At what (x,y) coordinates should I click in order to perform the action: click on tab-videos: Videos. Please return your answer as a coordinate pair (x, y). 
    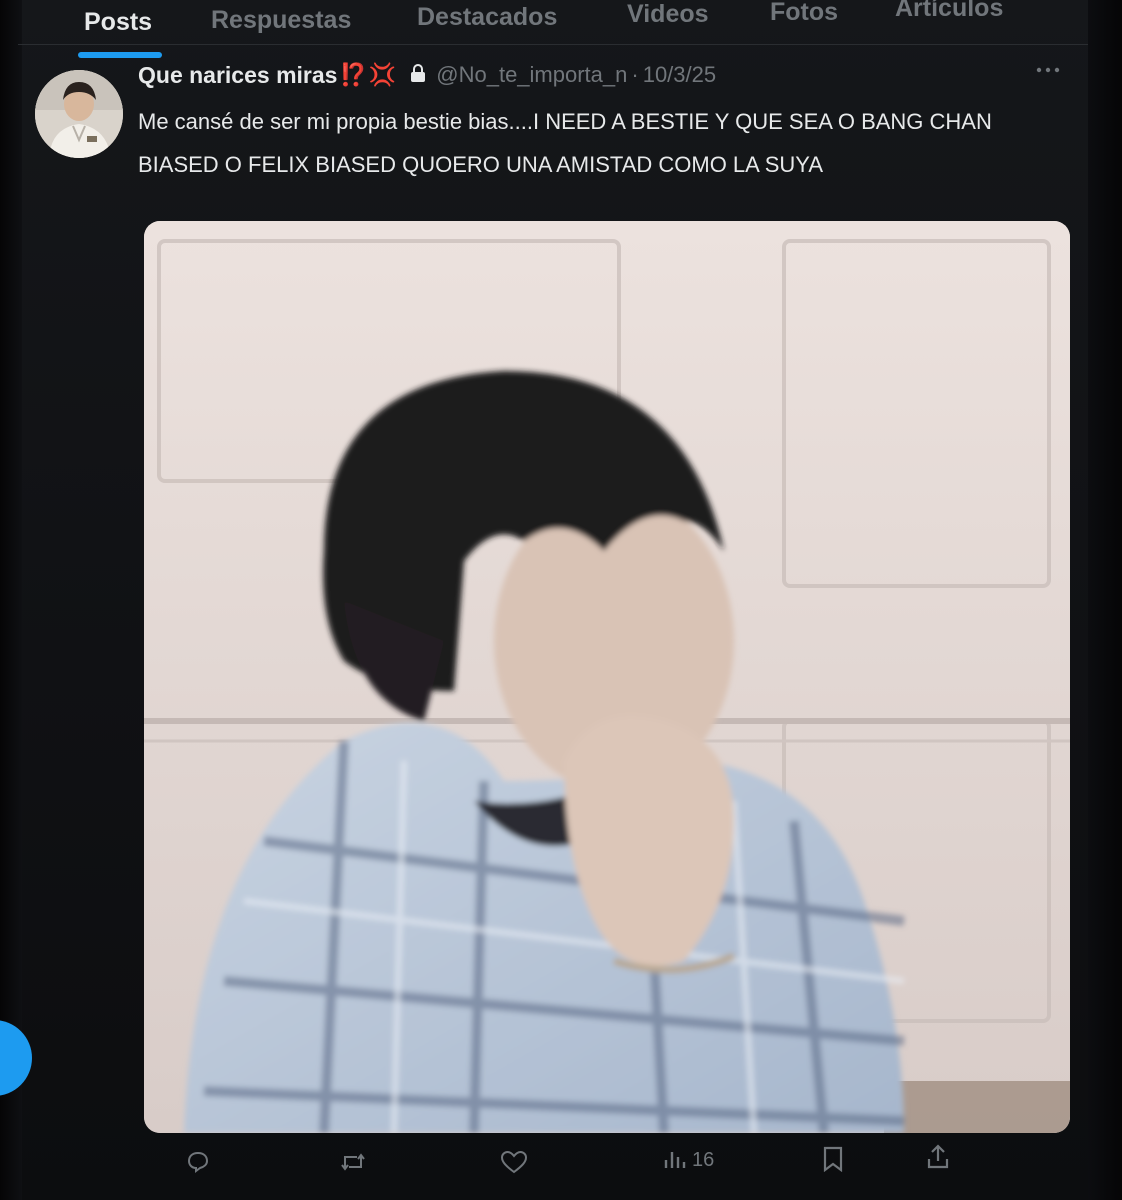
    Looking at the image, I should click on (668, 14).